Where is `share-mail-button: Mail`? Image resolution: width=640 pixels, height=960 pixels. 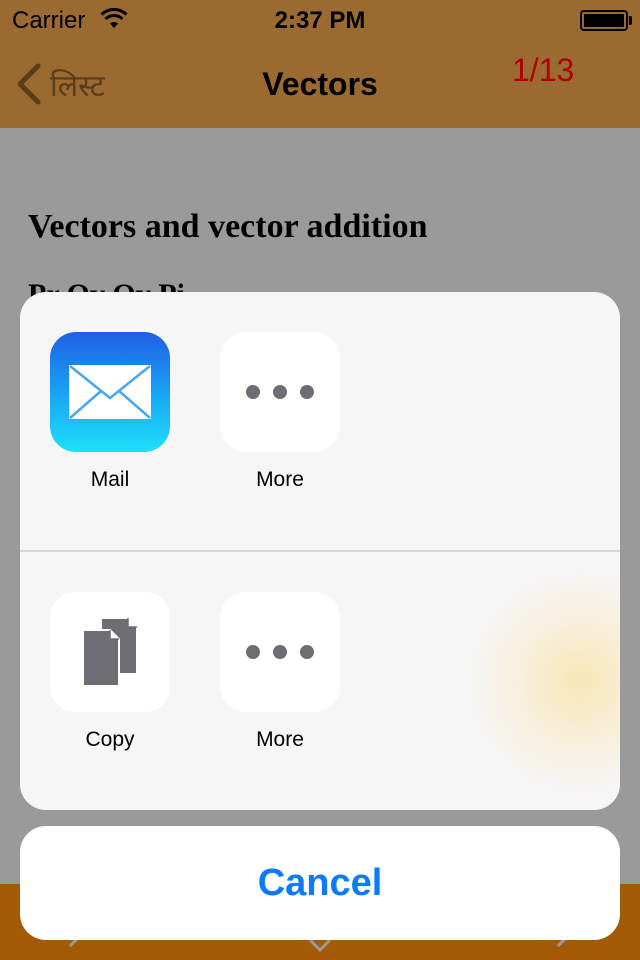
share-mail-button: Mail is located at coordinates (110, 412).